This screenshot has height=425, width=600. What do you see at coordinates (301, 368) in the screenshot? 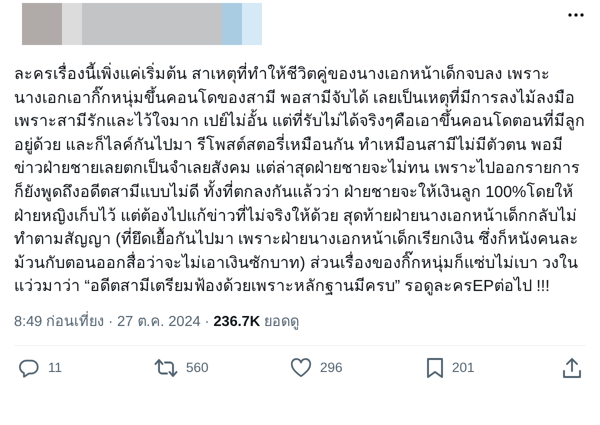
I see `heart-icon` at bounding box center [301, 368].